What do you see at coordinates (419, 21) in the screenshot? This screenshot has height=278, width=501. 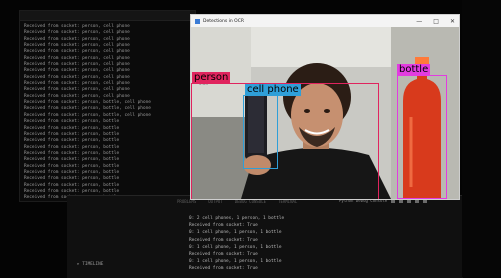 I see `minimize-button: —` at bounding box center [419, 21].